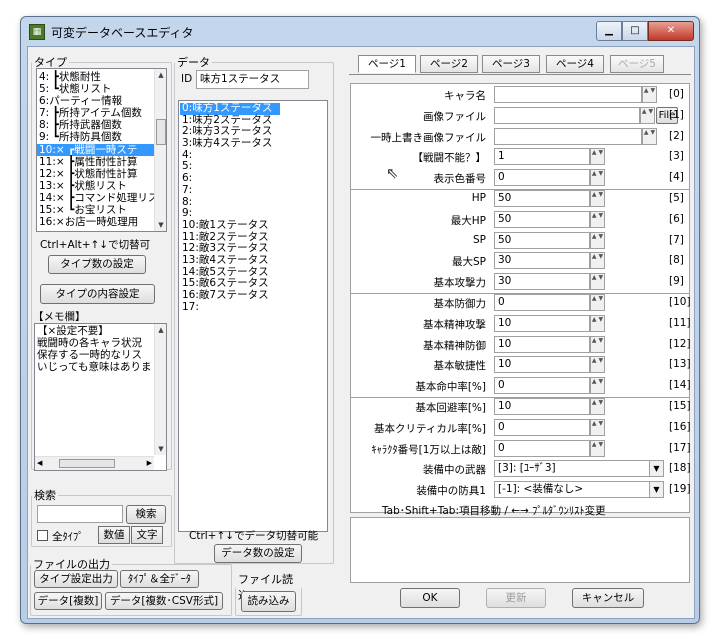  Describe the element at coordinates (516, 598) in the screenshot. I see `update-button: 更新` at that location.